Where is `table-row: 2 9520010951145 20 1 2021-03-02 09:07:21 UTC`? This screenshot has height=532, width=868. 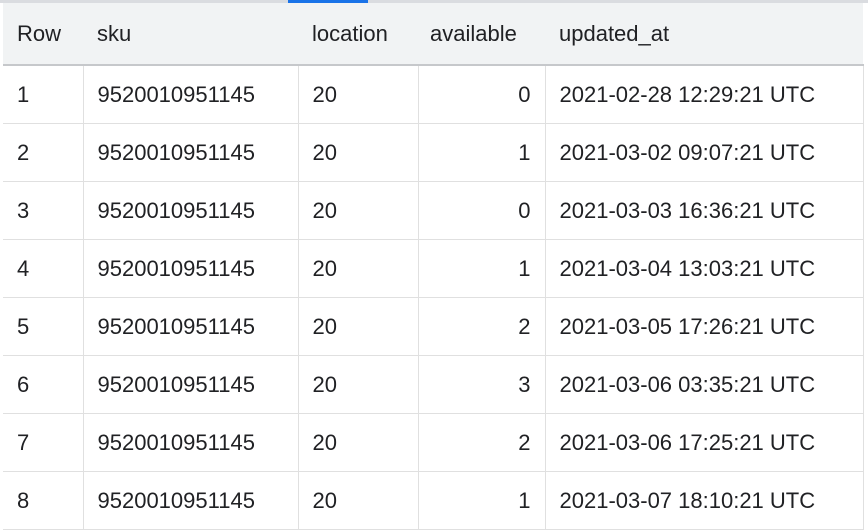
table-row: 2 9520010951145 20 1 2021-03-02 09:07:21 UTC is located at coordinates (433, 152).